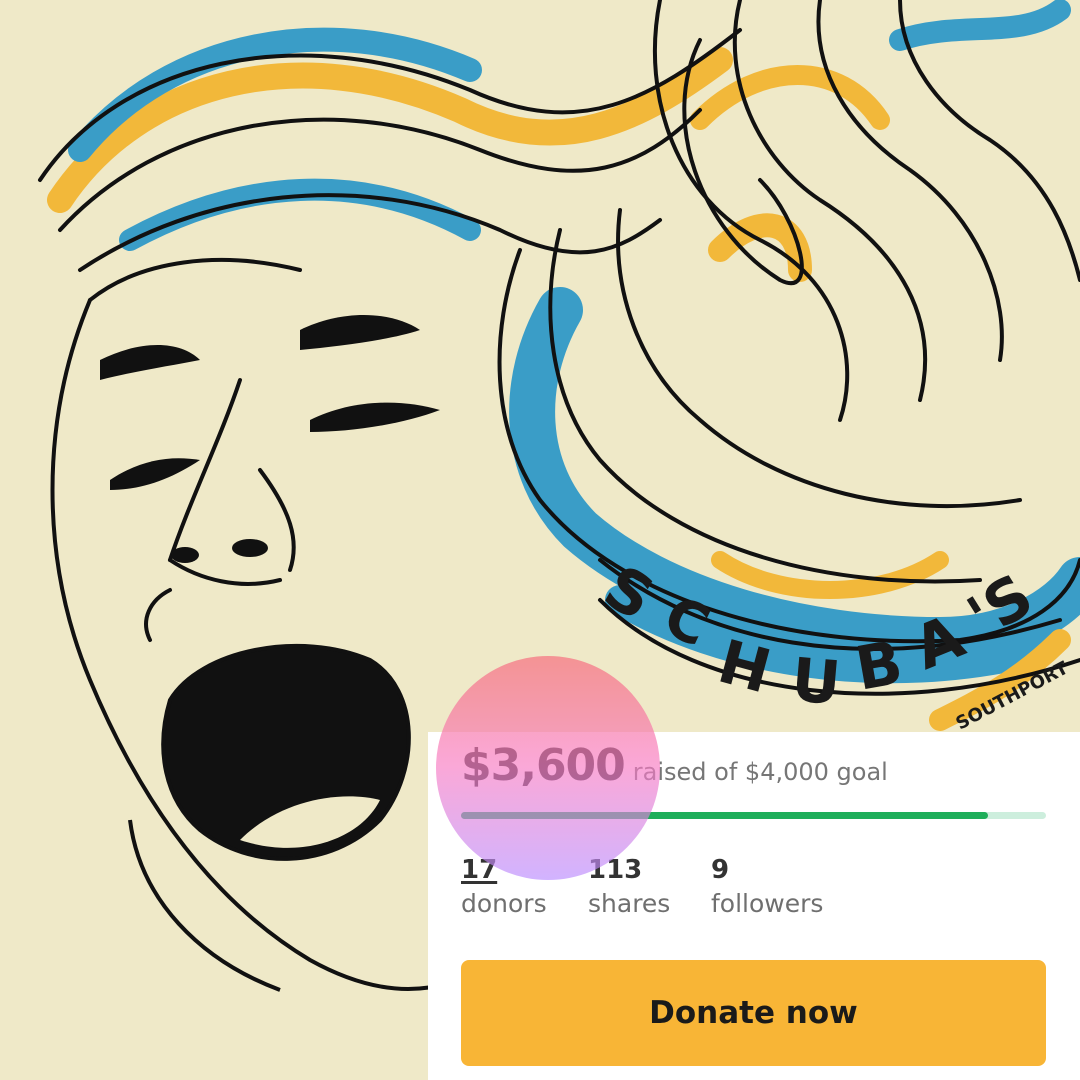  What do you see at coordinates (629, 888) in the screenshot?
I see `stat-shares: 113 shares` at bounding box center [629, 888].